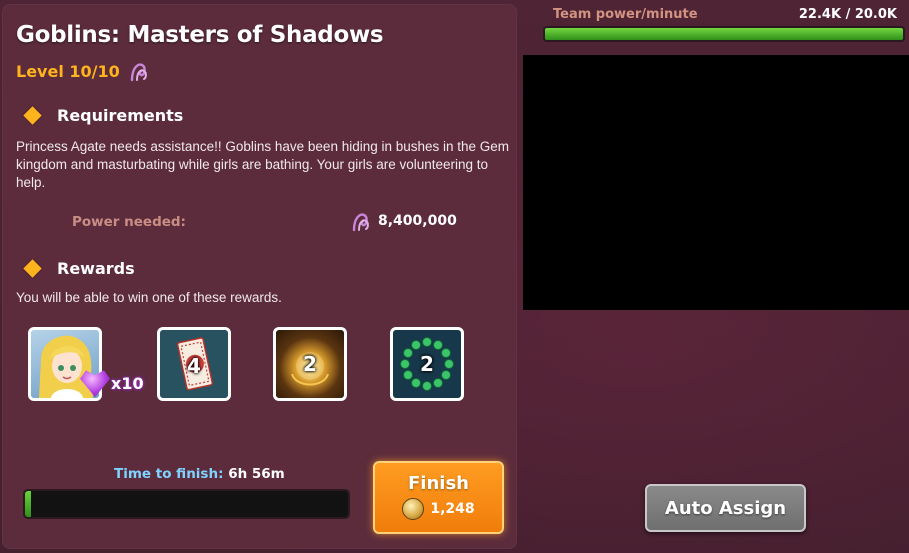 The height and width of the screenshot is (553, 909). I want to click on rewards-title: Rewards, so click(96, 268).